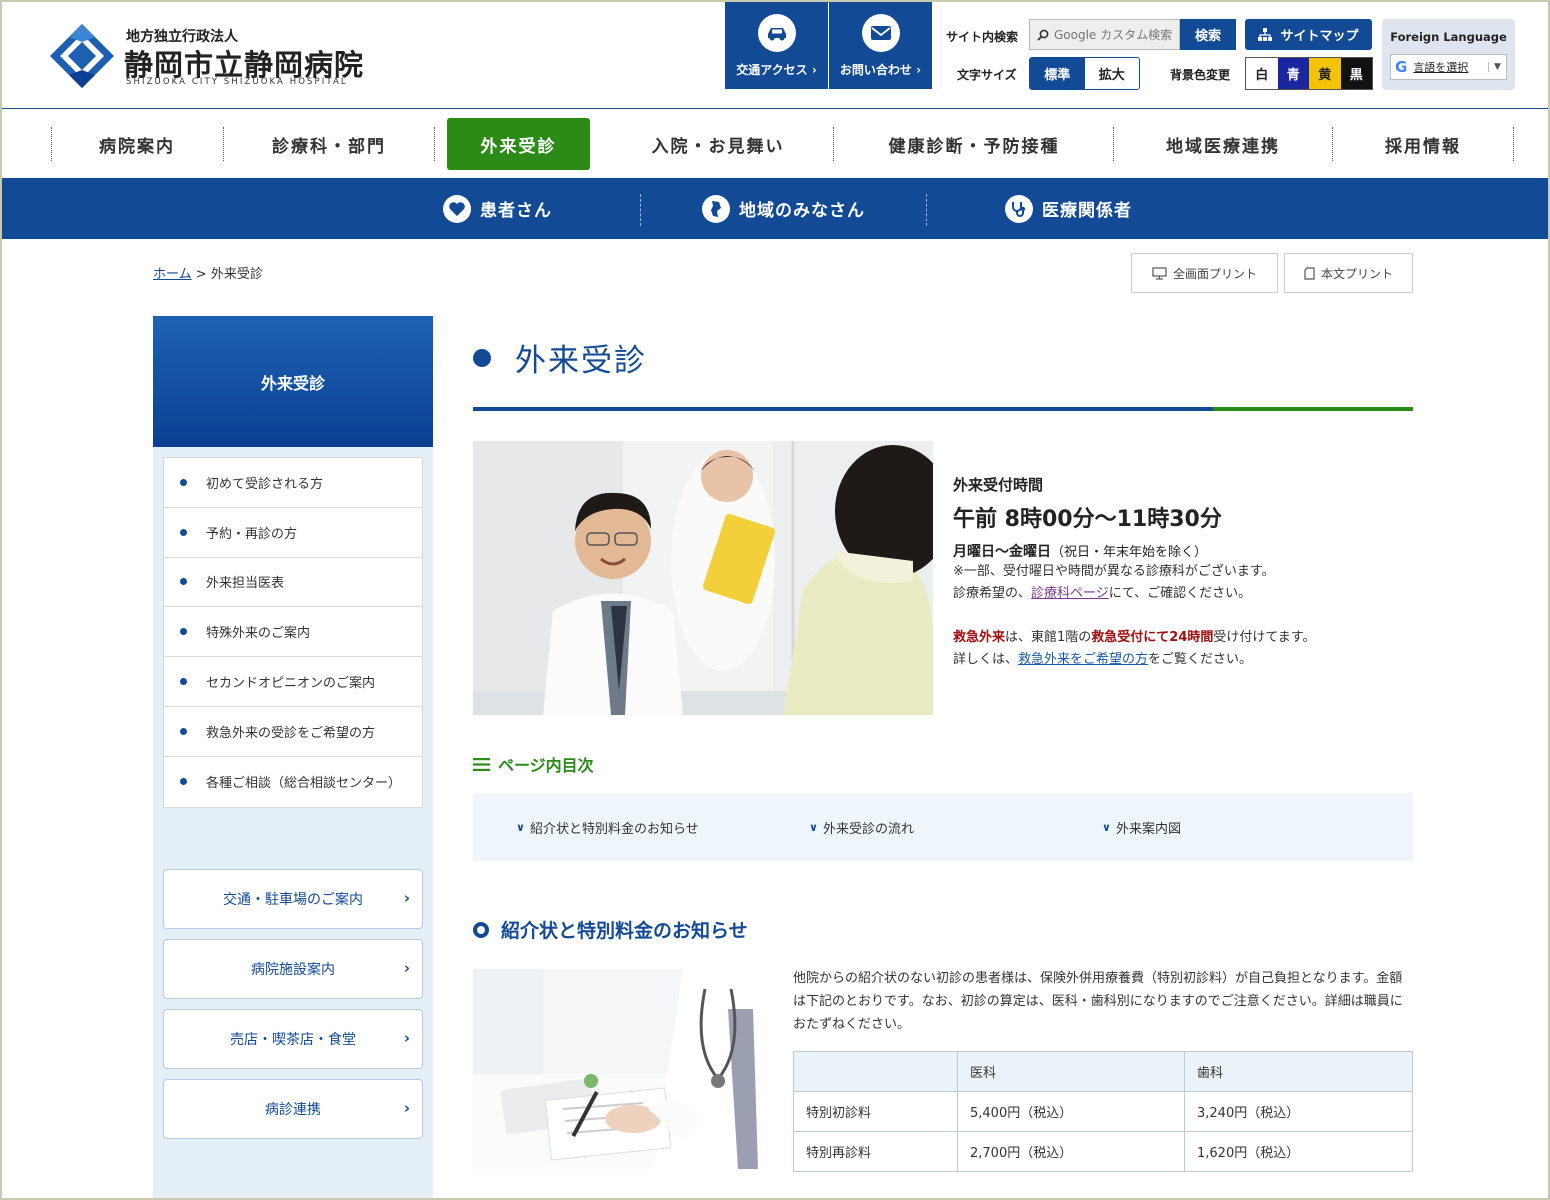  Describe the element at coordinates (802, 211) in the screenshot. I see `subnav-label-community: 地域のみなさん` at that location.